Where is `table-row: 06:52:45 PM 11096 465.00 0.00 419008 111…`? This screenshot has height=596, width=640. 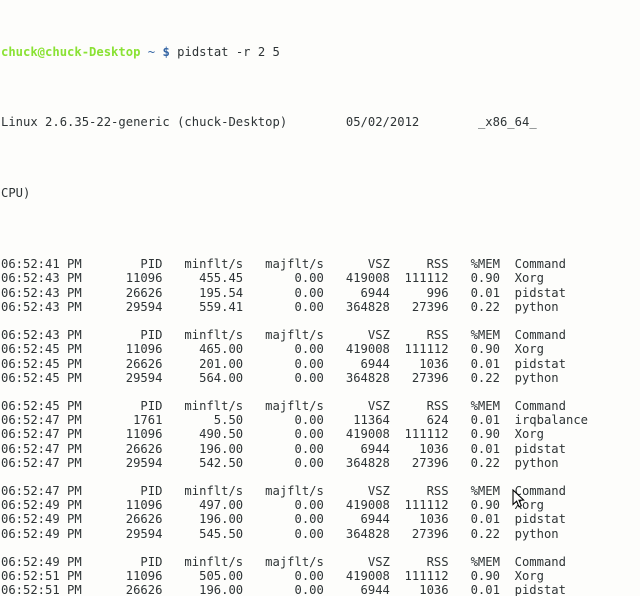
table-row: 06:52:45 PM 11096 465.00 0.00 419008 111… is located at coordinates (272, 349).